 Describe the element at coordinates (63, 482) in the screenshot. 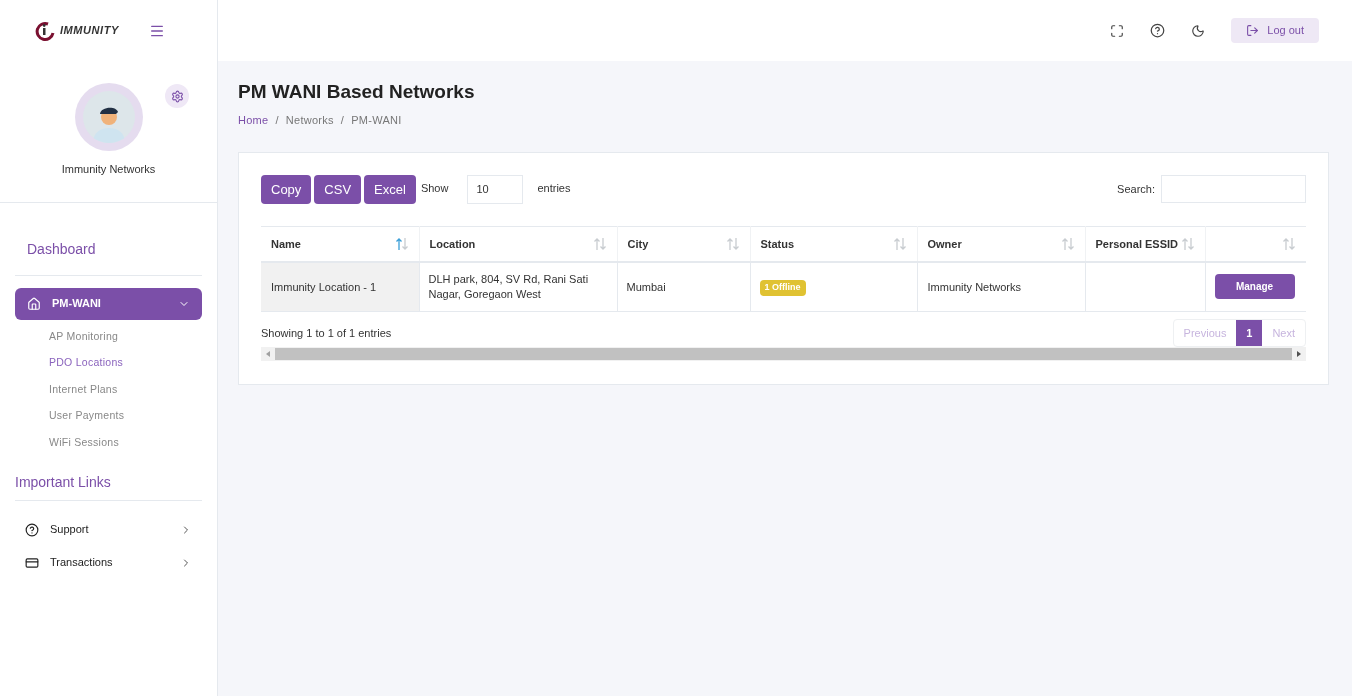

I see `section-title: Important Links` at that location.